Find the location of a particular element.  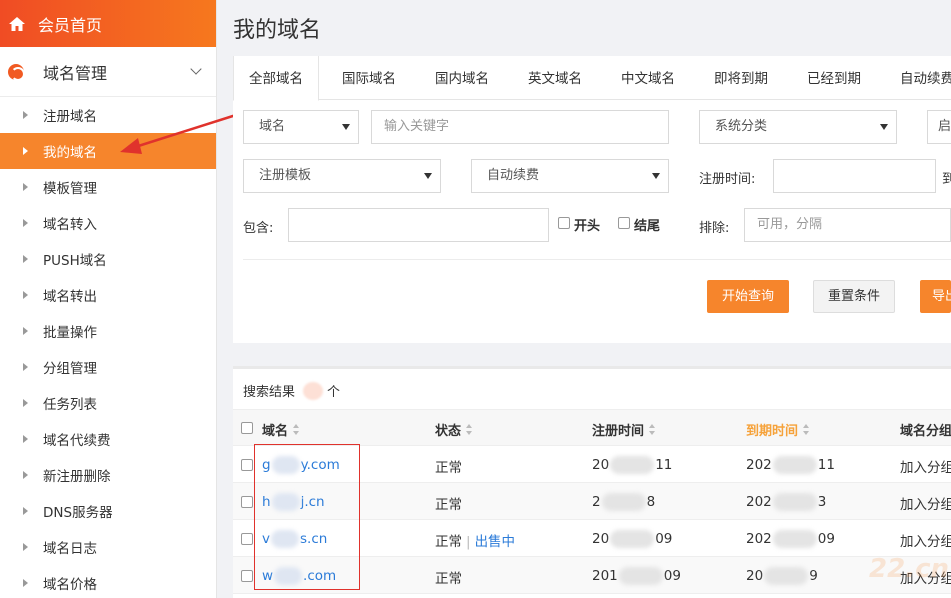

table-row: v s.cn 正常 | 出售中 20 09 202 09 加入分组 is located at coordinates (592, 538).